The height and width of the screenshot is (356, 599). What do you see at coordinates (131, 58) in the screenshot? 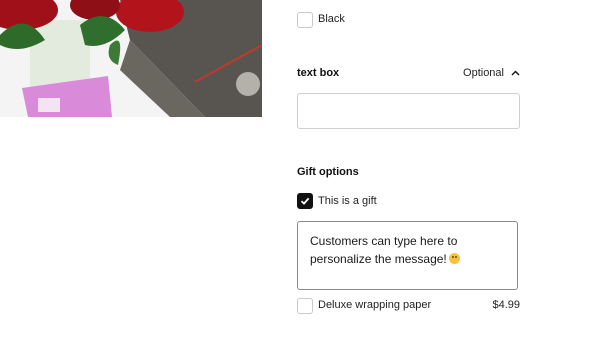
I see `product-image` at bounding box center [131, 58].